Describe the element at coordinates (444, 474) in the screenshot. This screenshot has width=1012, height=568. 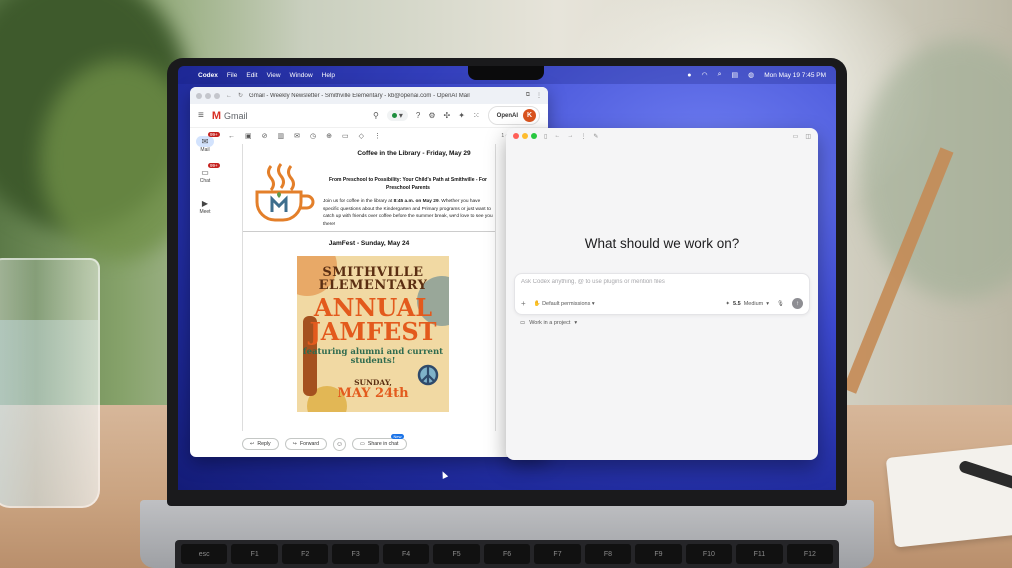
I see `mouse-cursor` at that location.